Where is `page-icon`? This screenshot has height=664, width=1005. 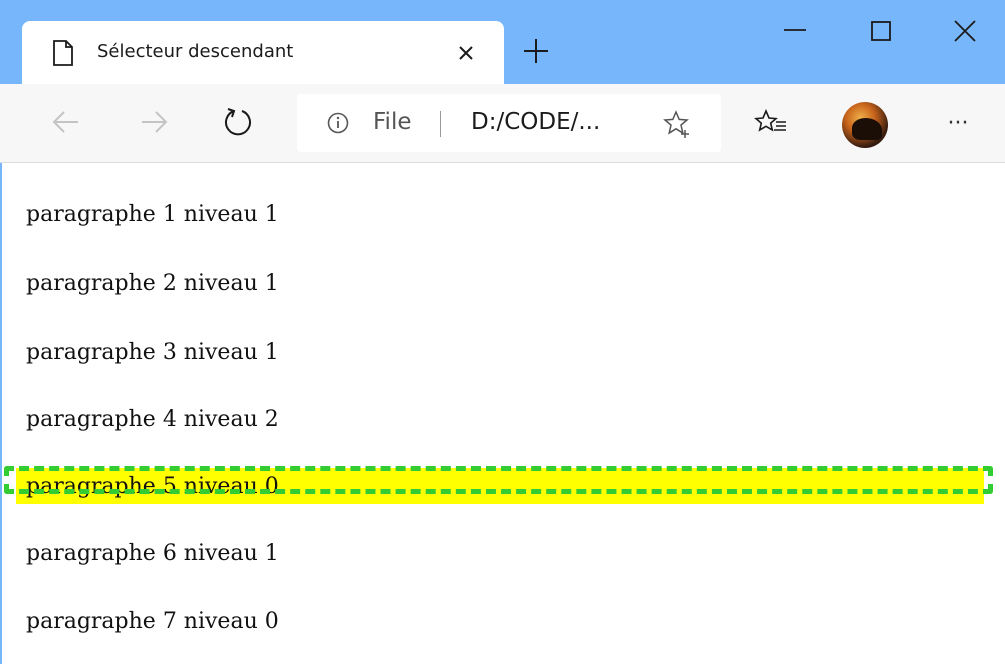
page-icon is located at coordinates (63, 53).